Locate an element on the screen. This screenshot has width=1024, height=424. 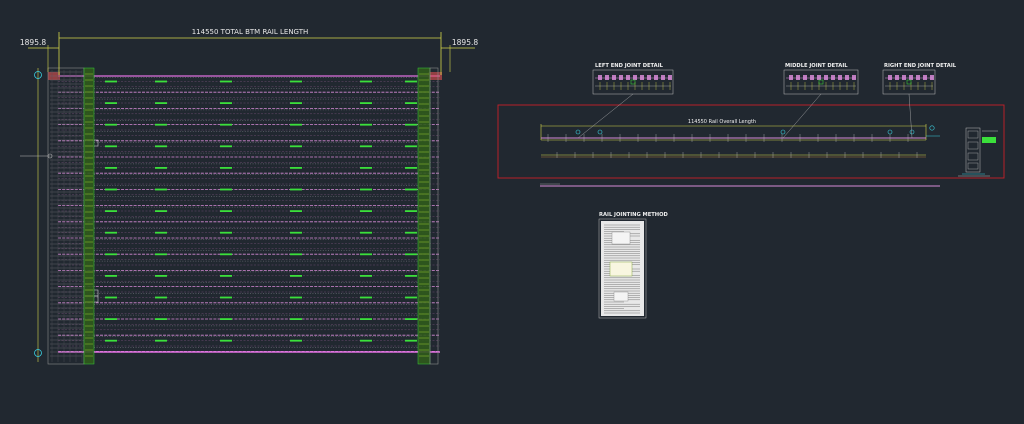
right-end-joint-box is located at coordinates (909, 82).